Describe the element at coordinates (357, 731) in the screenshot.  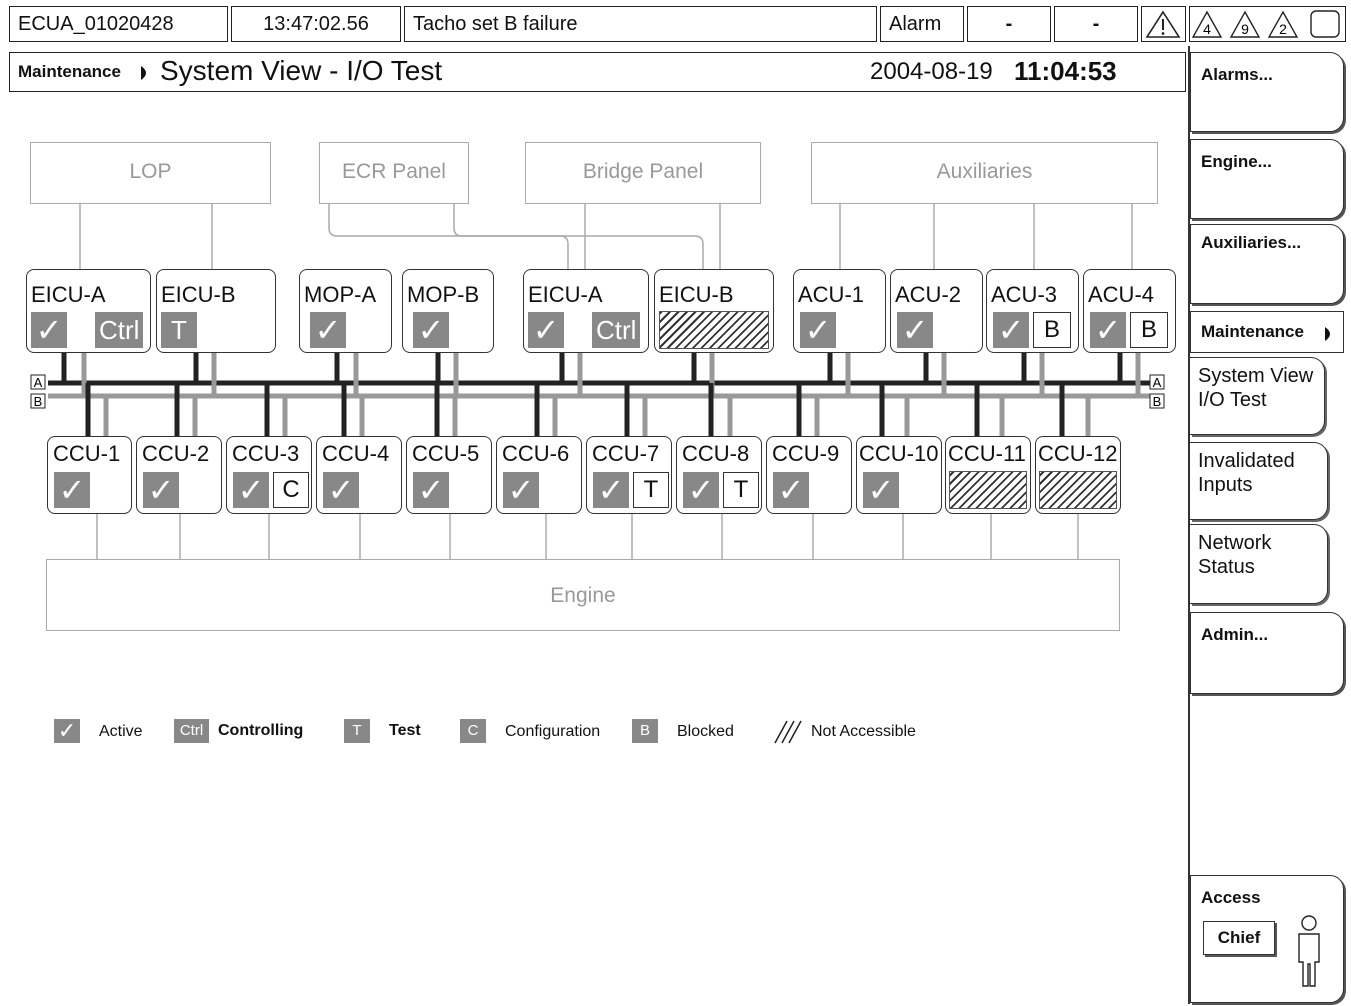
I see `legend-test-swatch: T` at that location.